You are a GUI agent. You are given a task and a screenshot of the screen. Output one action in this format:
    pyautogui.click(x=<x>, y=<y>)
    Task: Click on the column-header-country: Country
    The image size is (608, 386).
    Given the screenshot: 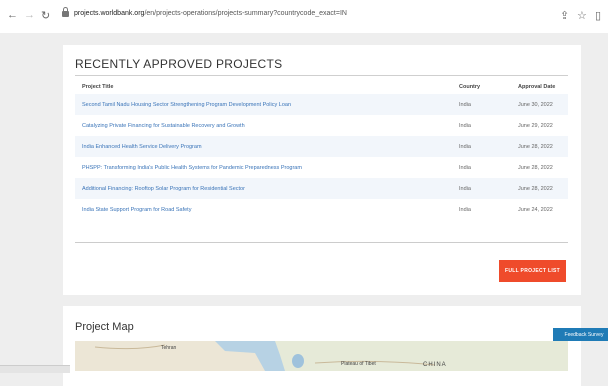 What is the action you would take?
    pyautogui.click(x=470, y=87)
    